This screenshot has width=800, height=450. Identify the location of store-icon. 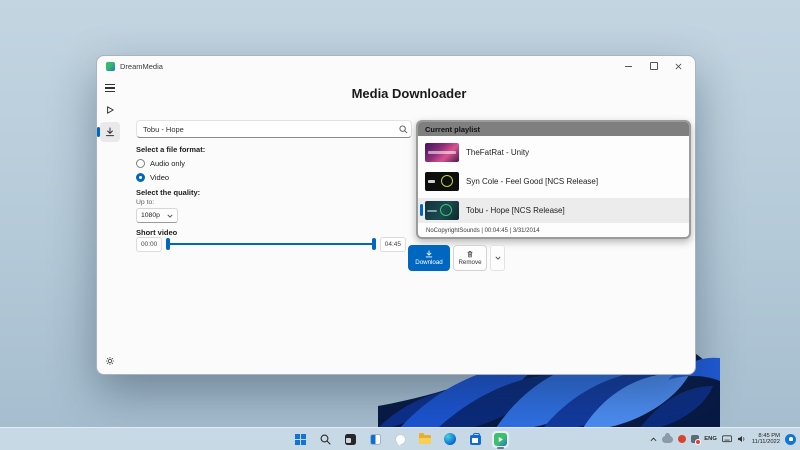
(475, 438).